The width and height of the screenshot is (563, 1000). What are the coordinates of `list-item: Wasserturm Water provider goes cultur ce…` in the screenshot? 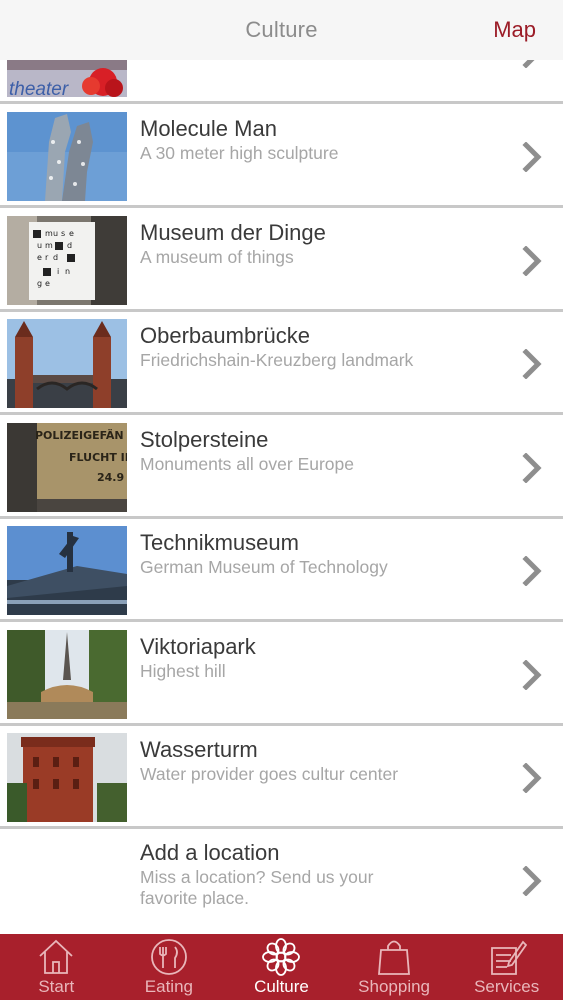 It's located at (281, 777).